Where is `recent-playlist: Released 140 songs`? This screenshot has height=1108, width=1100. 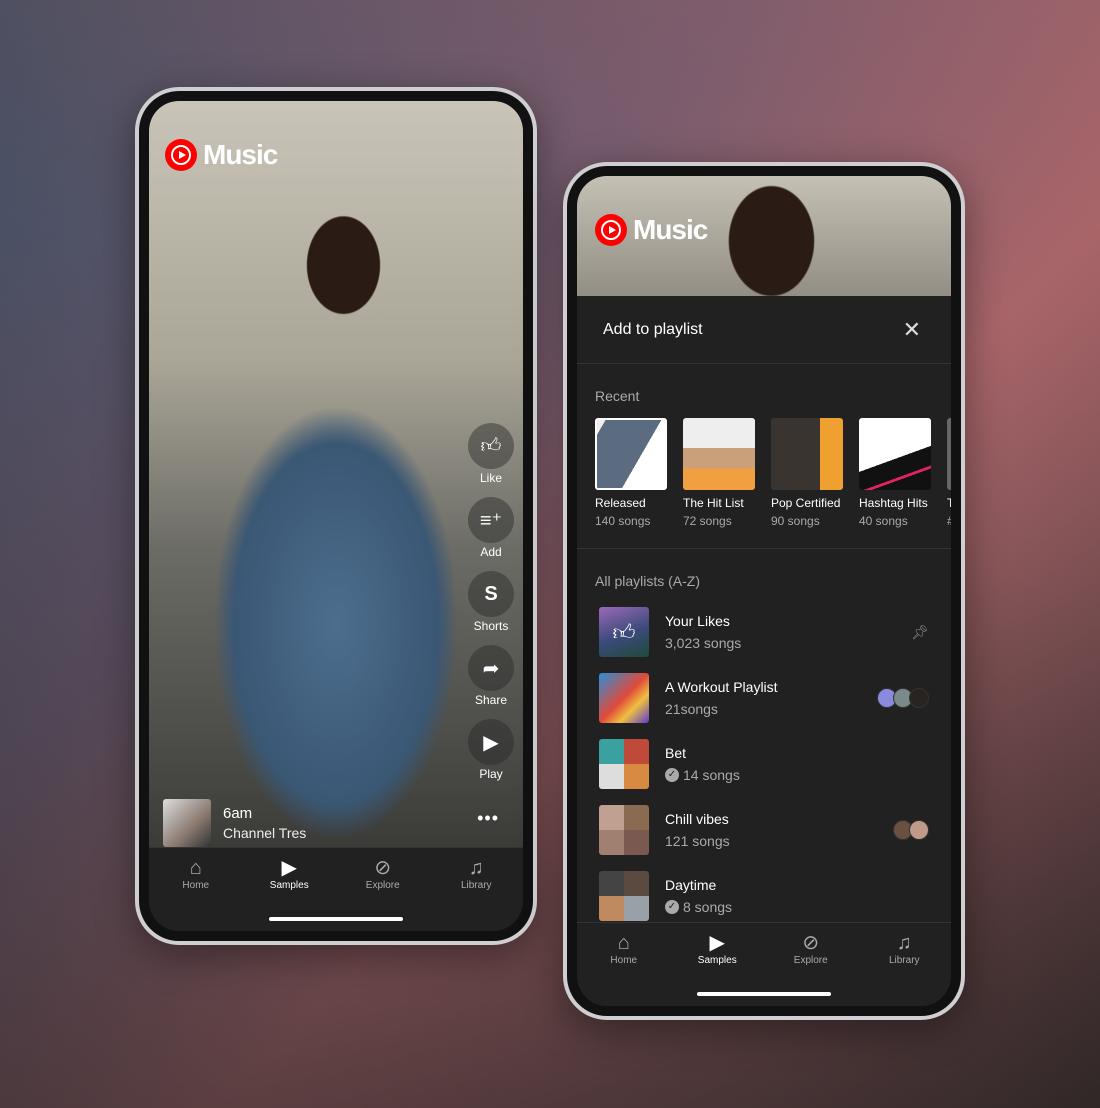
recent-playlist: Released 140 songs is located at coordinates (631, 473).